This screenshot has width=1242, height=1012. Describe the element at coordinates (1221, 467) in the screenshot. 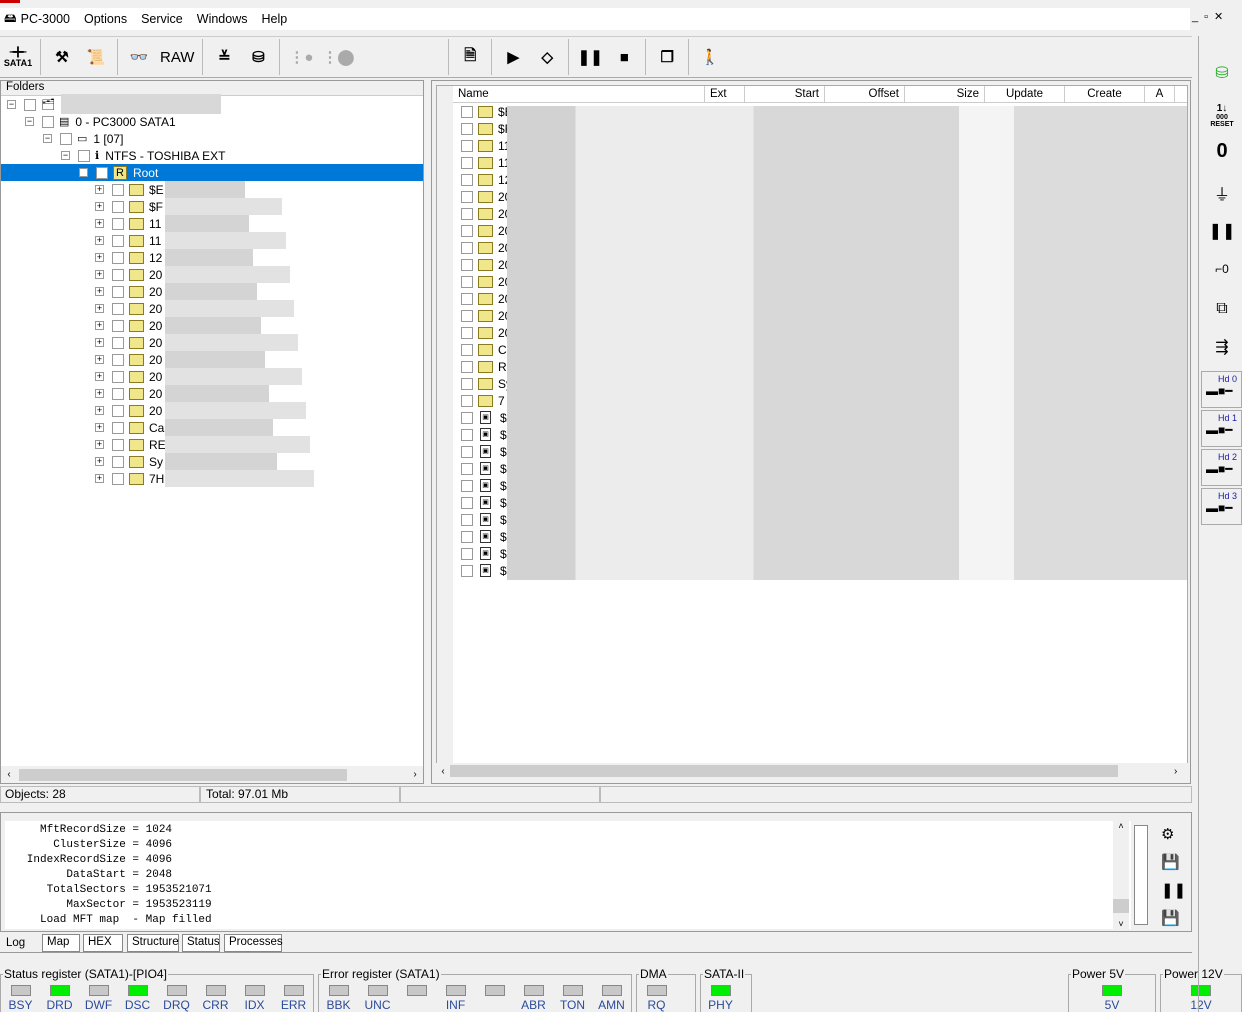

I see `head-button: Hd 2 ▬■━` at that location.